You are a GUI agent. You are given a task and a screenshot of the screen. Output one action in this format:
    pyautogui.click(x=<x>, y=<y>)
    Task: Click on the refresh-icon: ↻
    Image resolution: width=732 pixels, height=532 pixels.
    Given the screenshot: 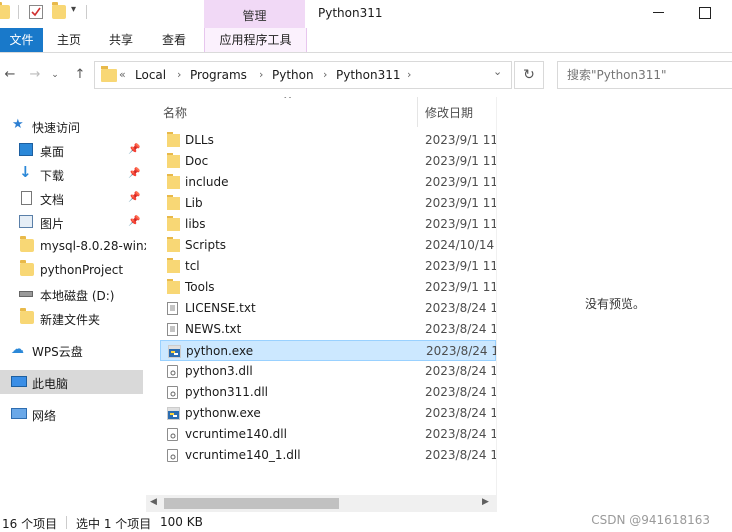 What is the action you would take?
    pyautogui.click(x=529, y=75)
    